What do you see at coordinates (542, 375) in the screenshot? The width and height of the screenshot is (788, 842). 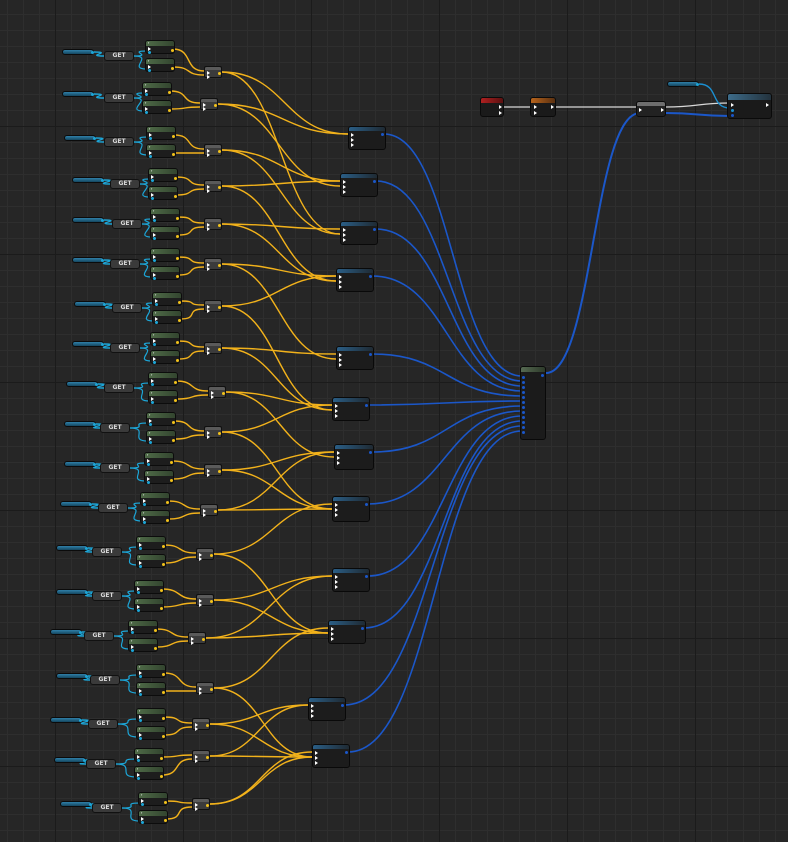 I see `aggregate-output-pin` at bounding box center [542, 375].